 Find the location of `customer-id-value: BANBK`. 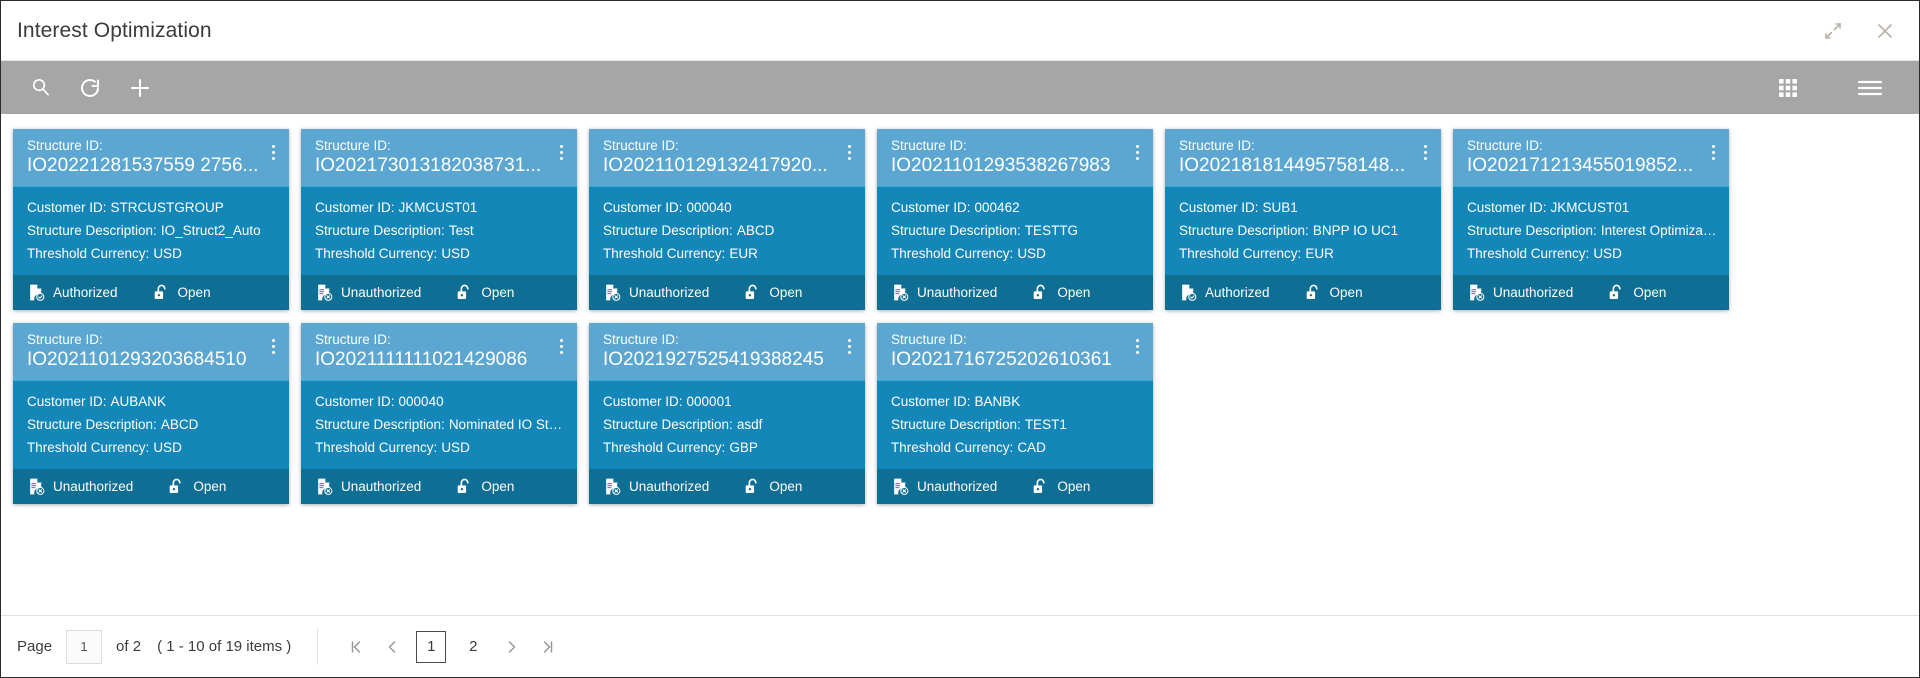

customer-id-value: BANBK is located at coordinates (997, 401).